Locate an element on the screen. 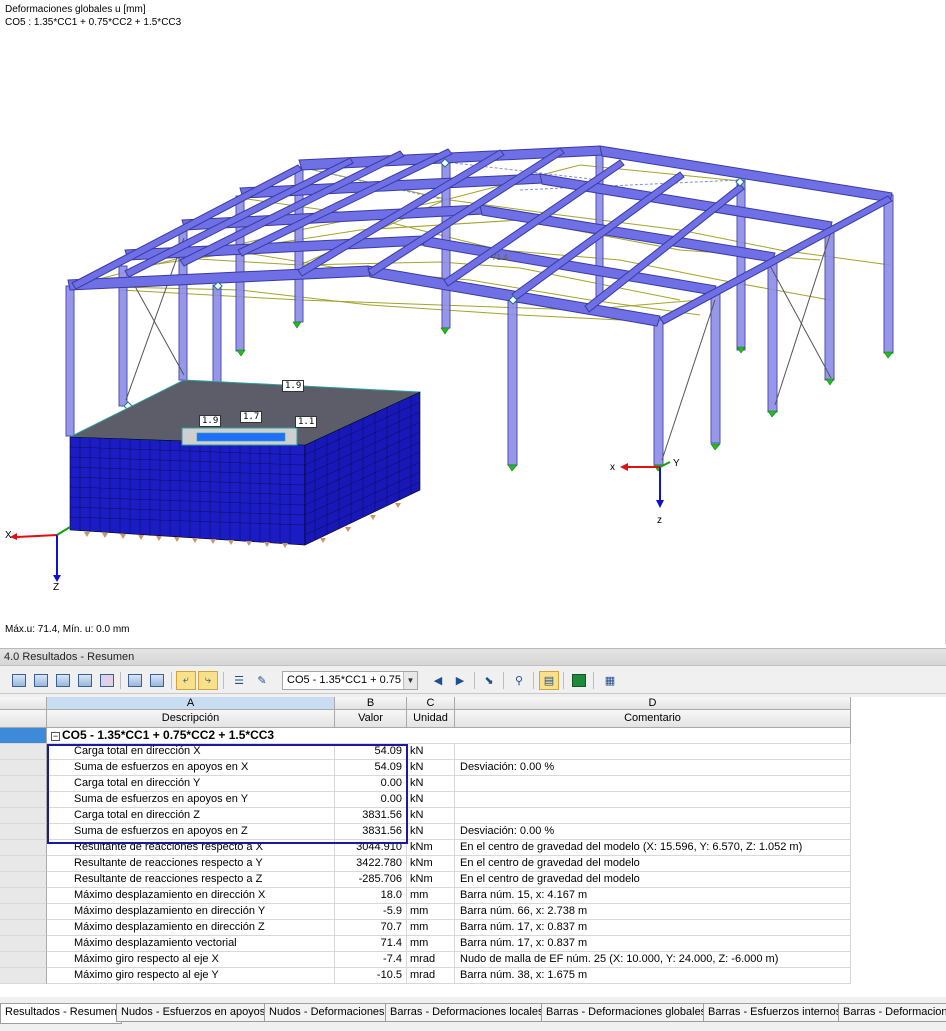 The image size is (946, 1031). column-header-descripcion: Descripción is located at coordinates (191, 719).